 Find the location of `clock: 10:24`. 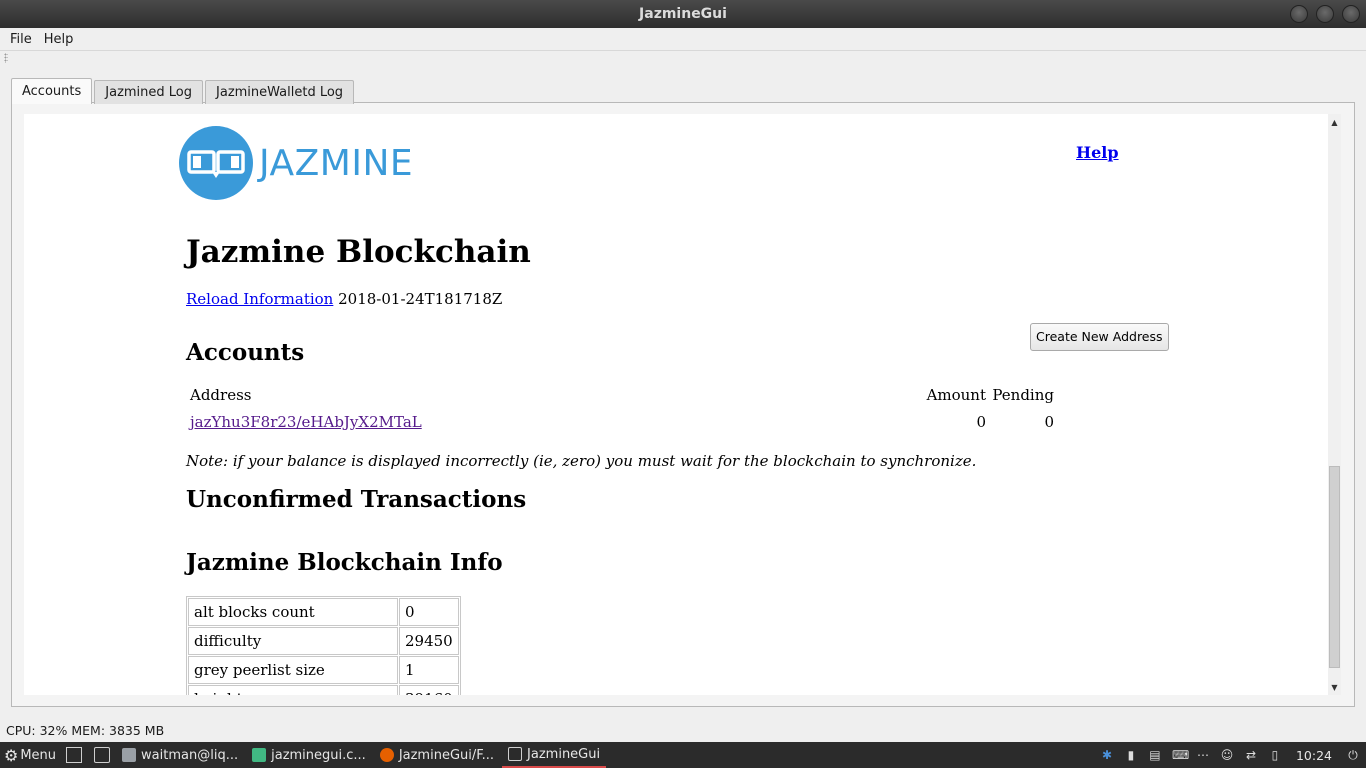

clock: 10:24 is located at coordinates (1314, 755).